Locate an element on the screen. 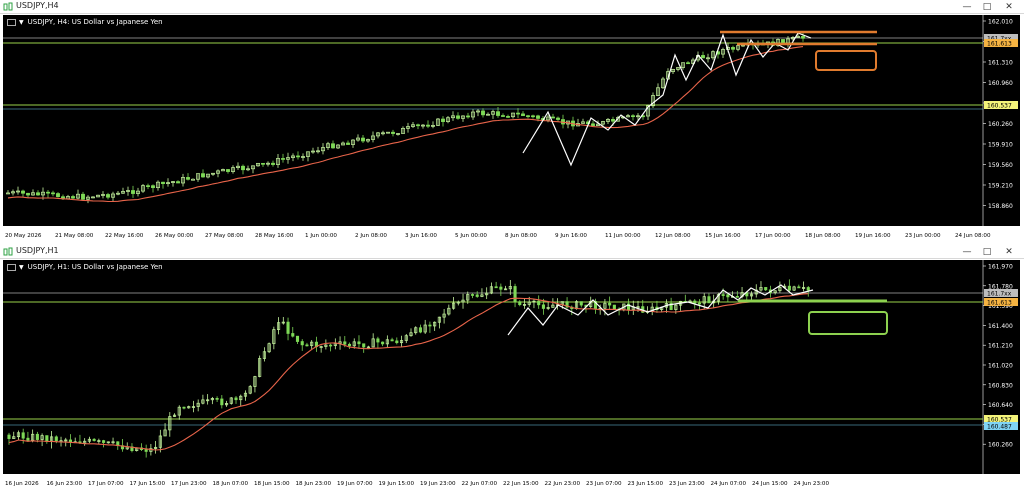  time-label: 12 Jun 08:00 is located at coordinates (673, 236).